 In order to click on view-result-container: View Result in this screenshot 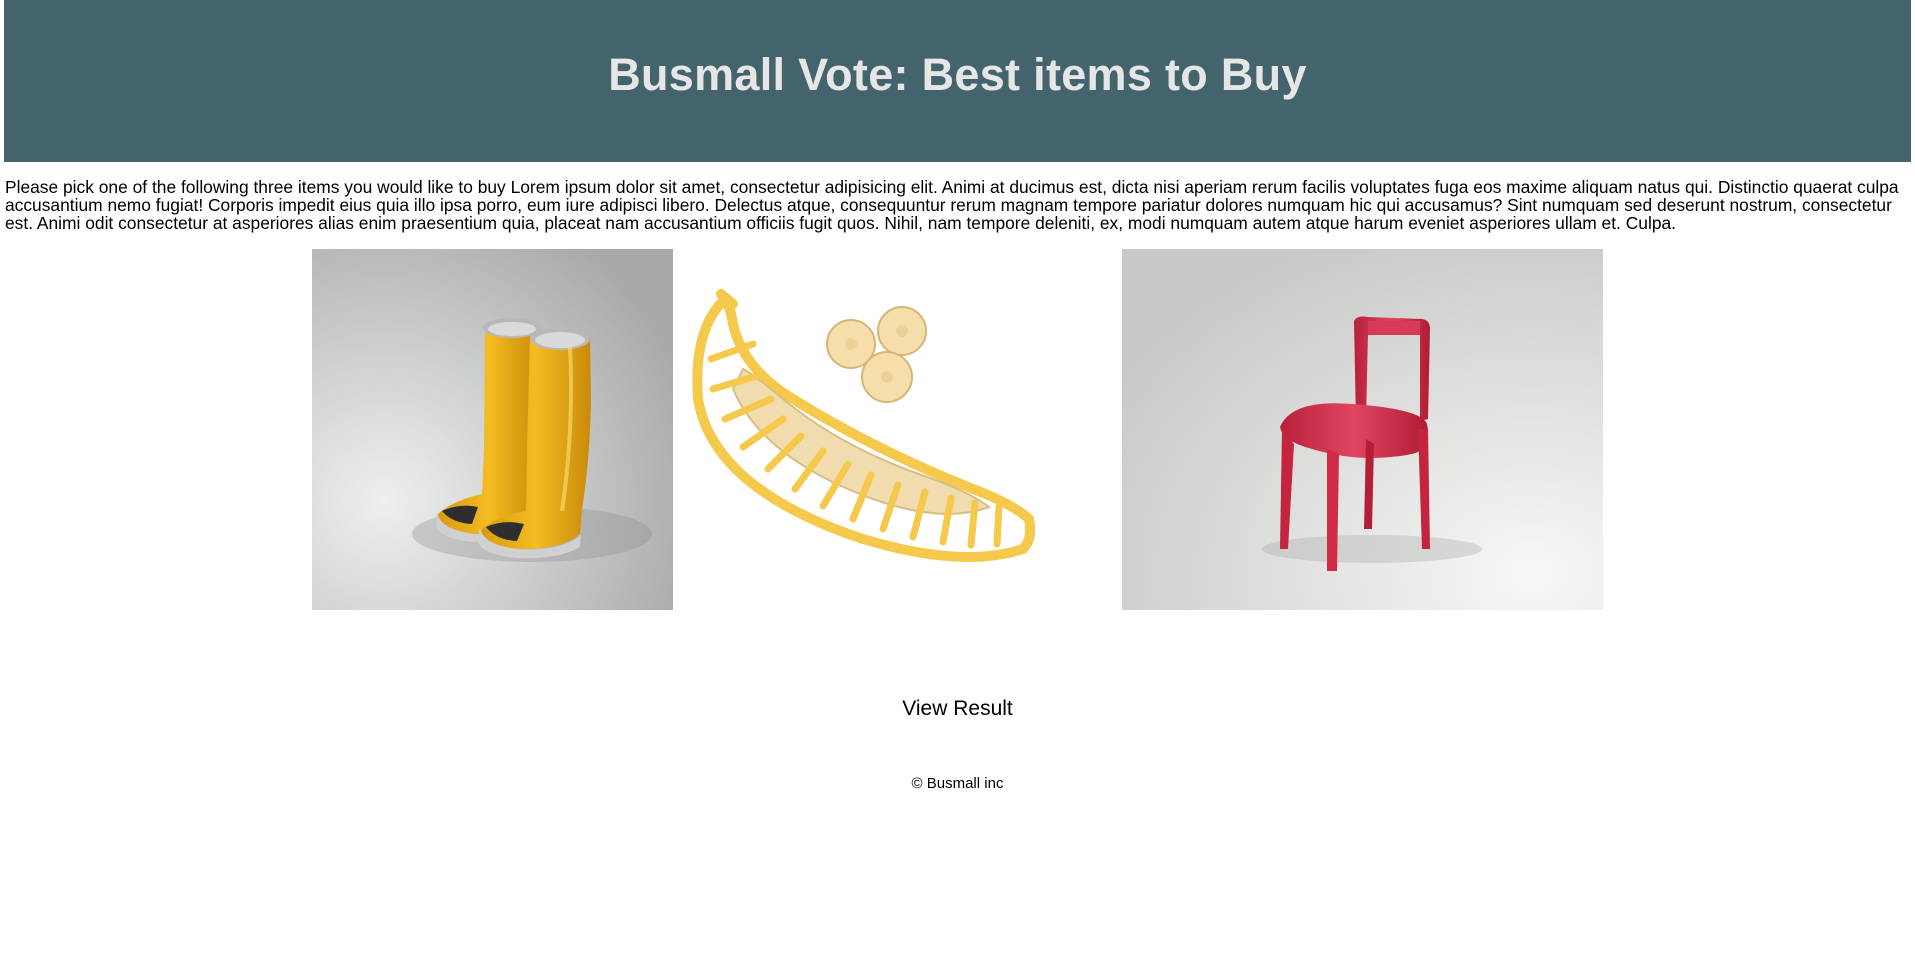, I will do `click(957, 709)`.